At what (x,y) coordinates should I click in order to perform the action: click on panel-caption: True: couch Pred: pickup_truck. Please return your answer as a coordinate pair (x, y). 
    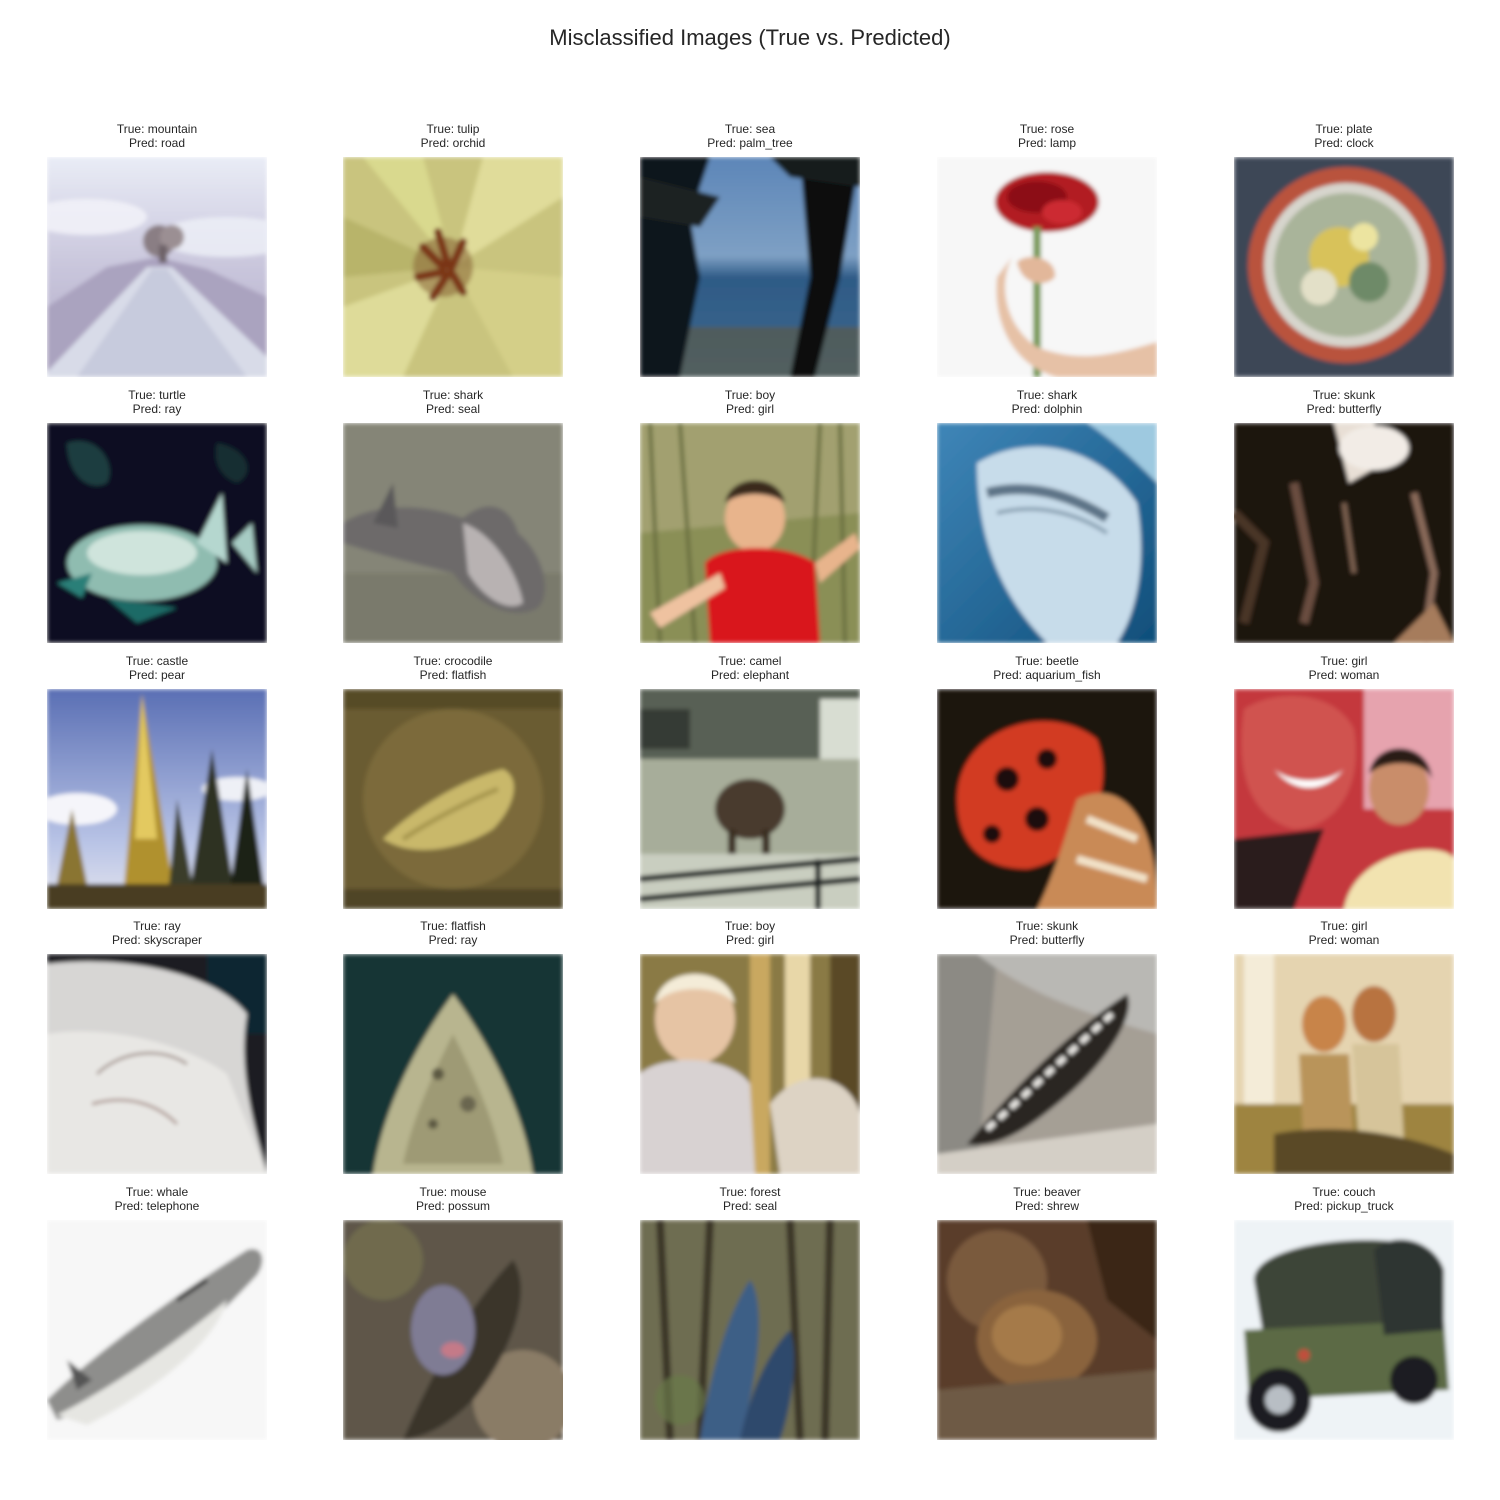
    Looking at the image, I should click on (1344, 1199).